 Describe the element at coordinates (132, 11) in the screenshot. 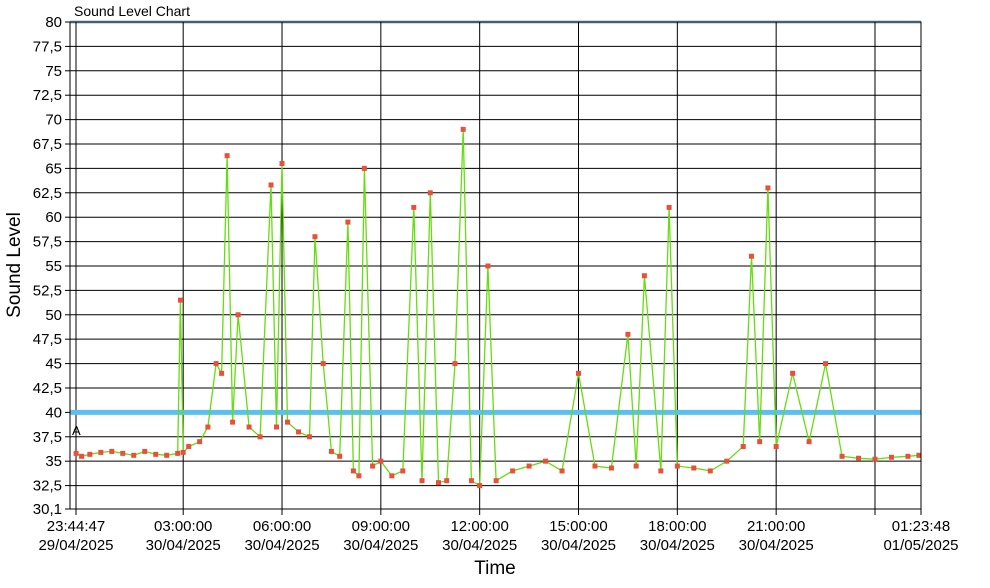

I see `chart-title: Sound Level Chart` at that location.